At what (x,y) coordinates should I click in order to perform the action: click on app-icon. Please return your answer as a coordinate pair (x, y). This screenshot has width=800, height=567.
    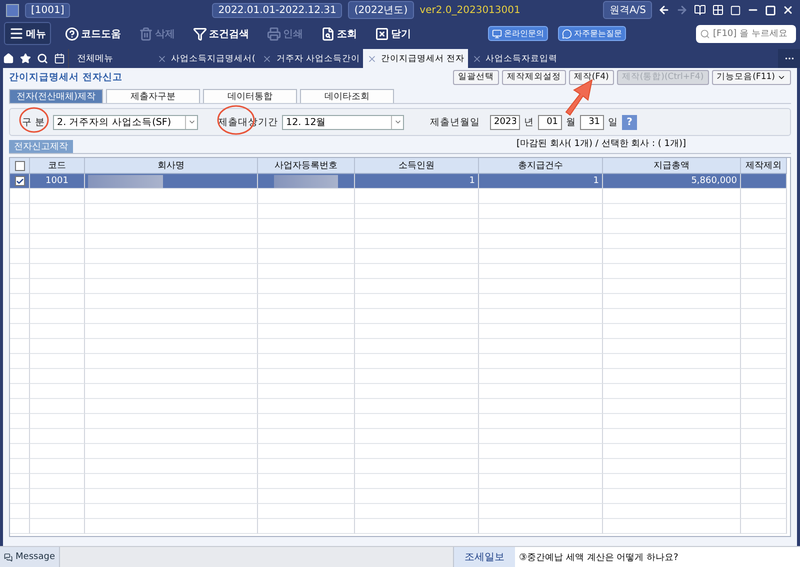
    Looking at the image, I should click on (12, 10).